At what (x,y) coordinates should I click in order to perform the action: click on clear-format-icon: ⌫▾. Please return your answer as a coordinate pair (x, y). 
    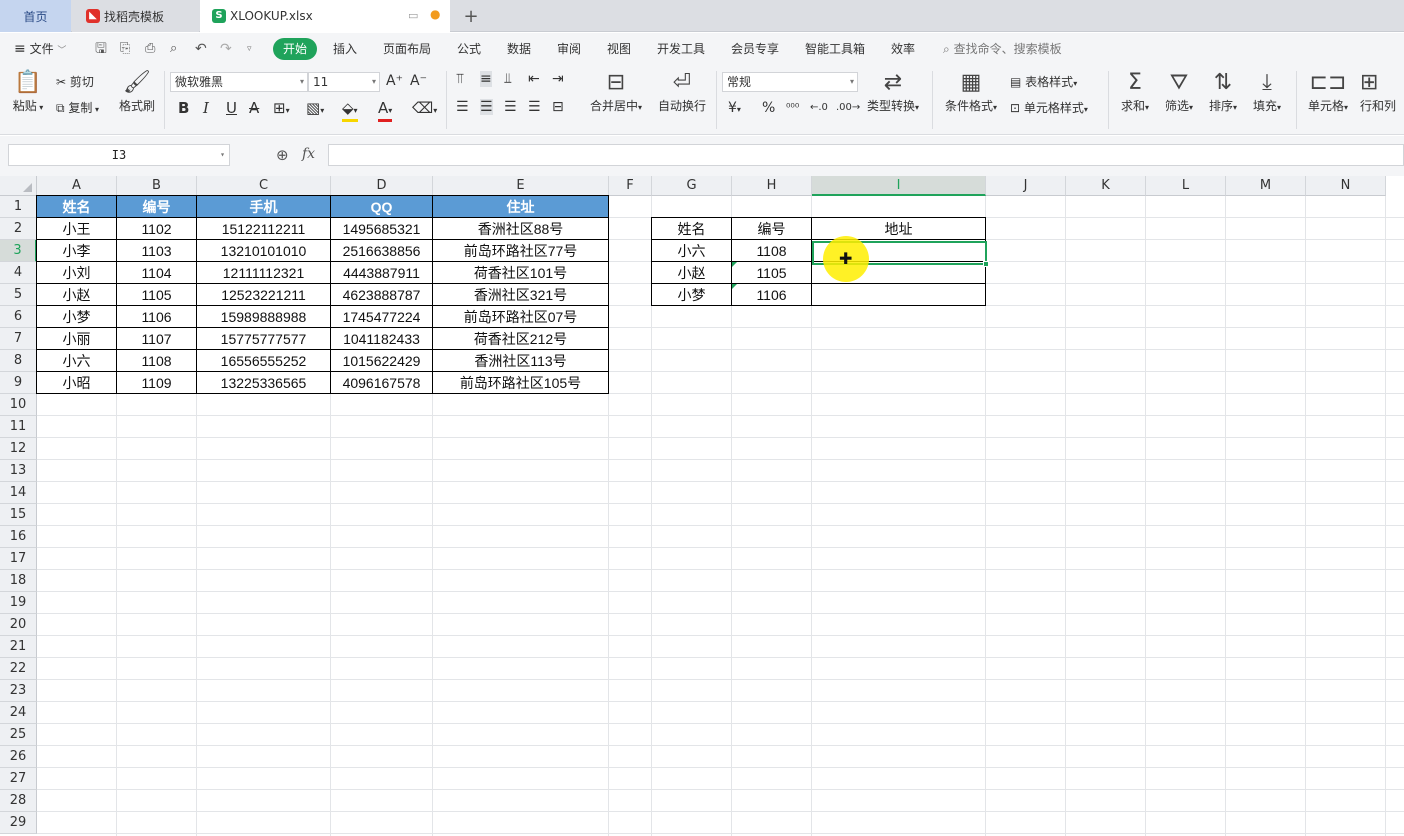
    Looking at the image, I should click on (424, 109).